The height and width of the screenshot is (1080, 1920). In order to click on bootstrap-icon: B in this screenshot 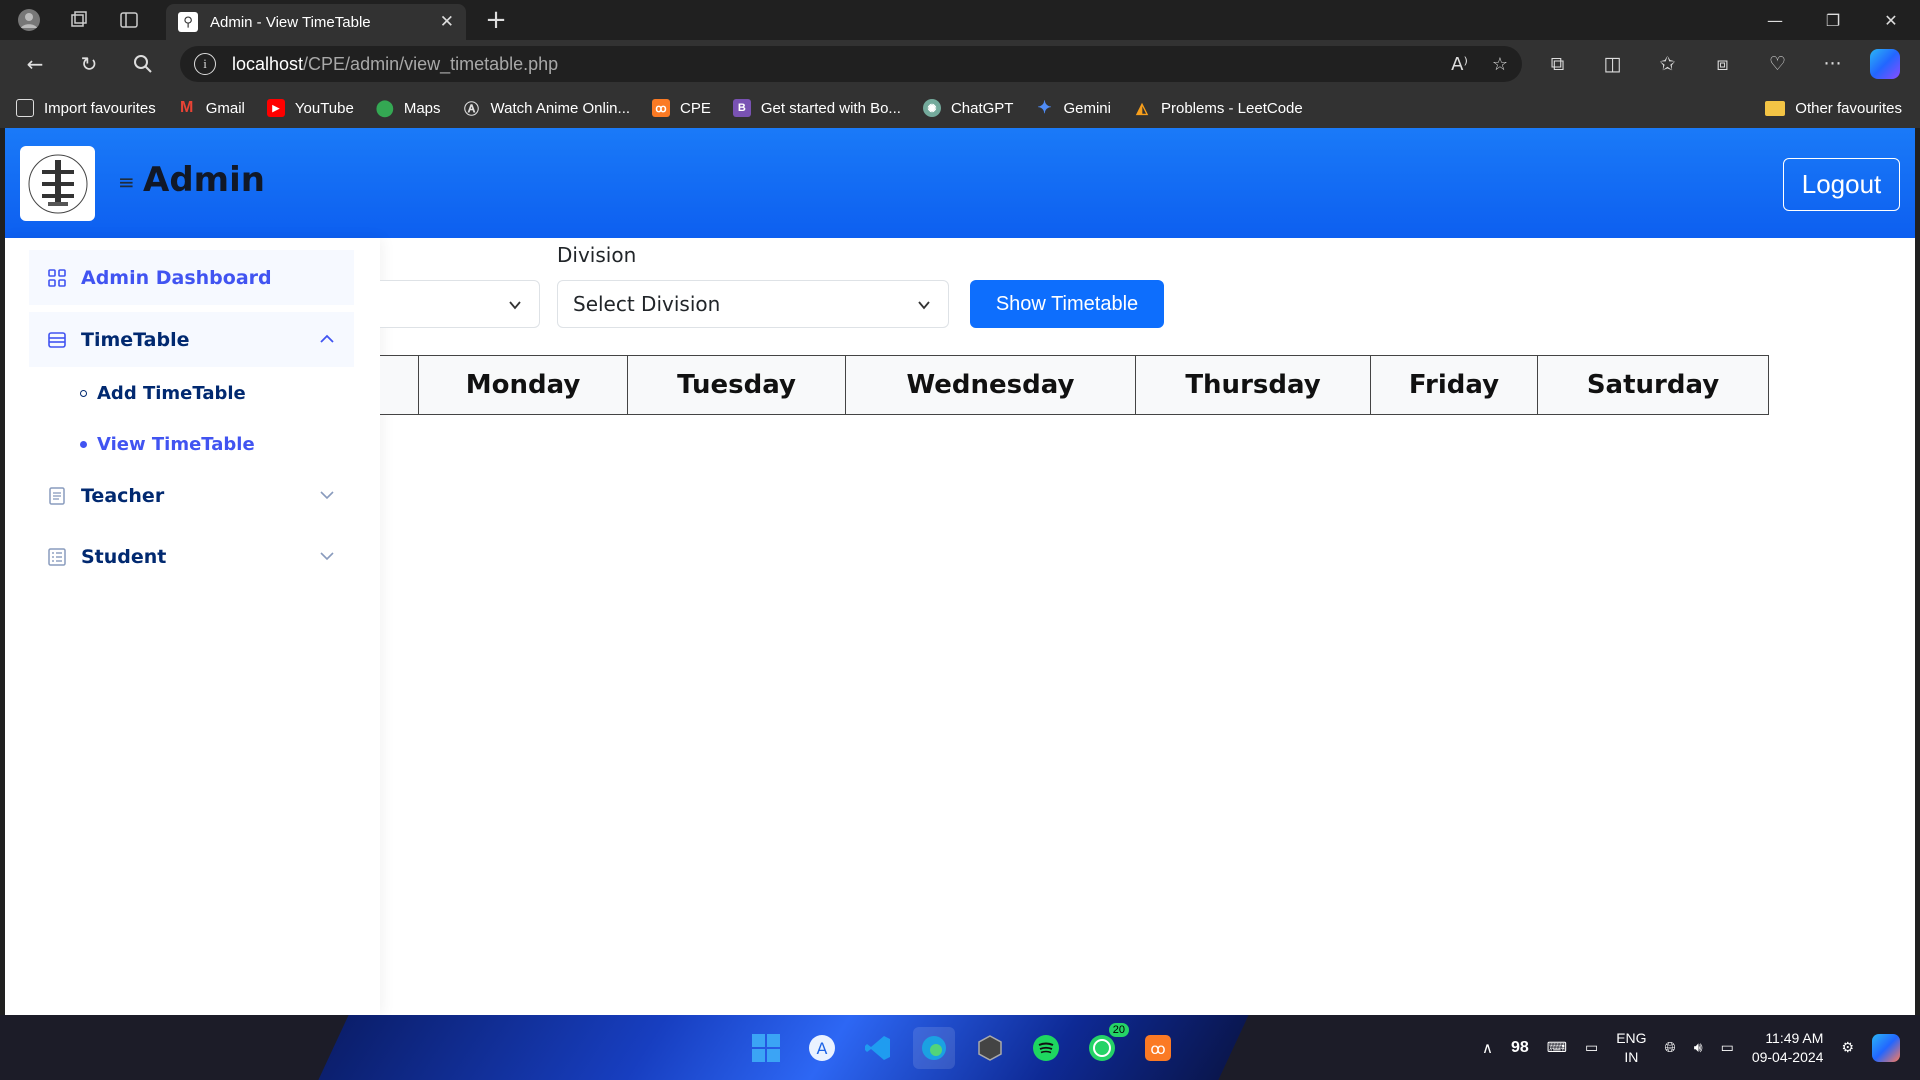, I will do `click(741, 108)`.